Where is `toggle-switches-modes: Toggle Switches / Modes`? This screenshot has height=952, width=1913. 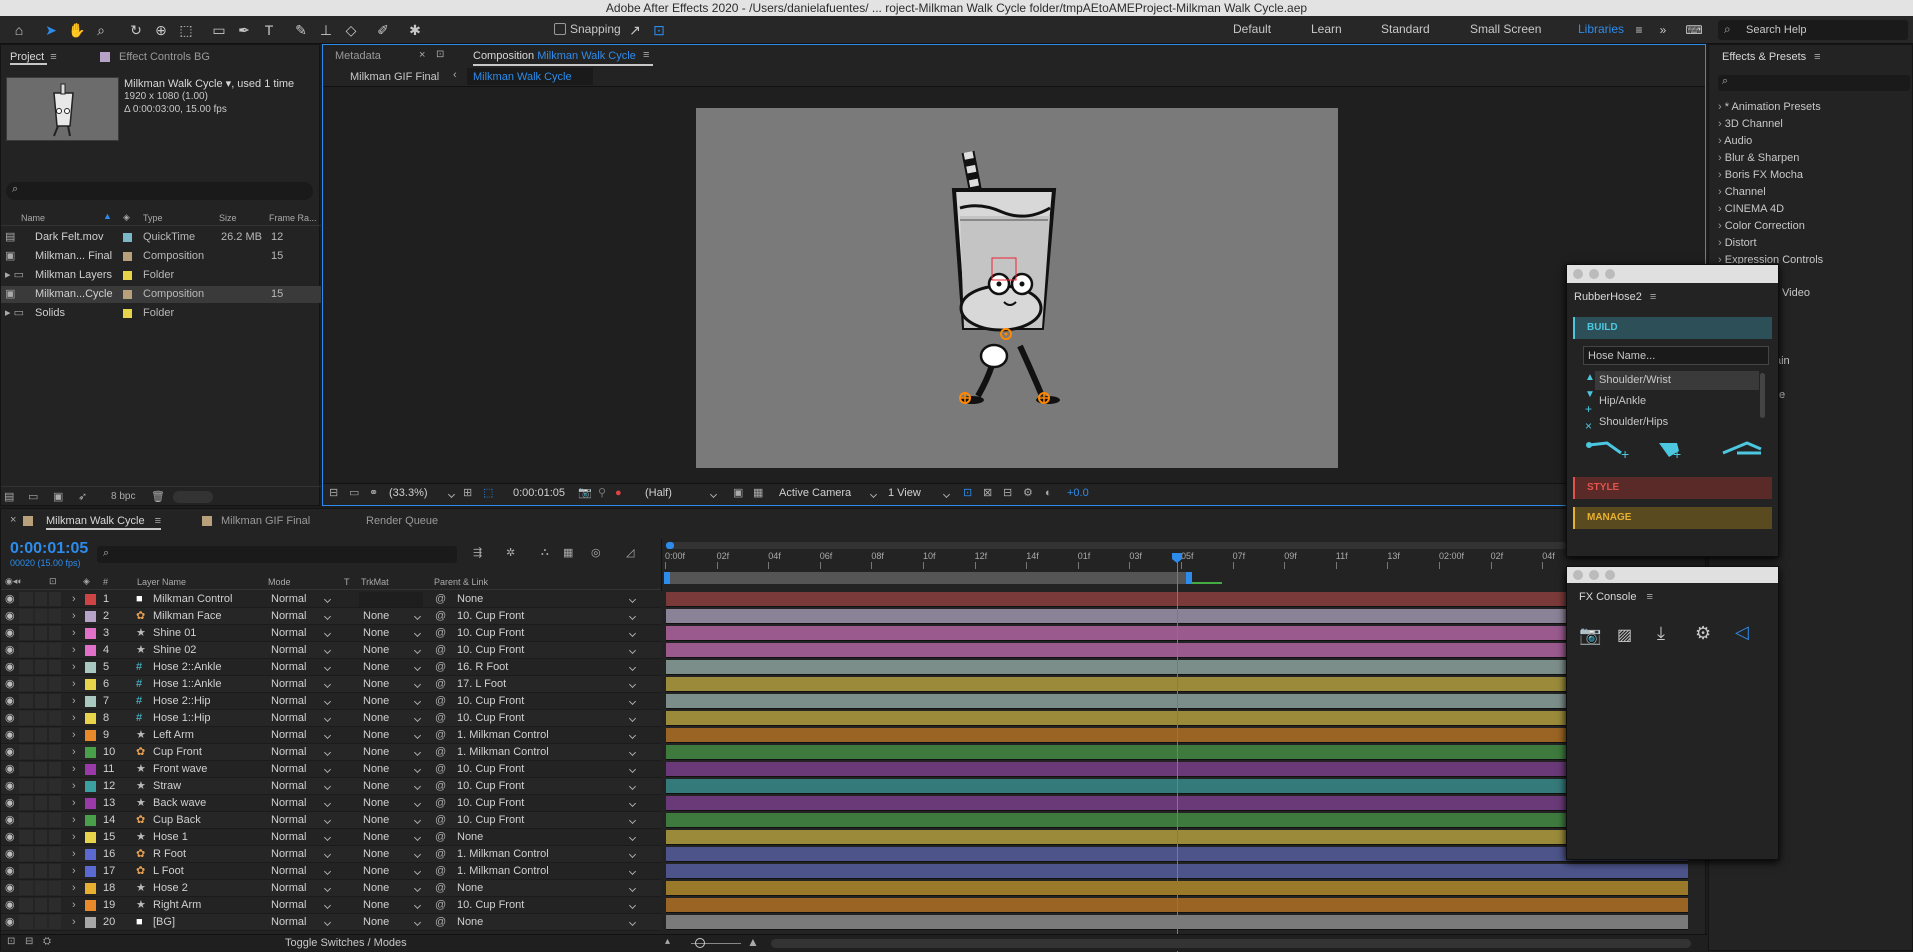 toggle-switches-modes: Toggle Switches / Modes is located at coordinates (346, 943).